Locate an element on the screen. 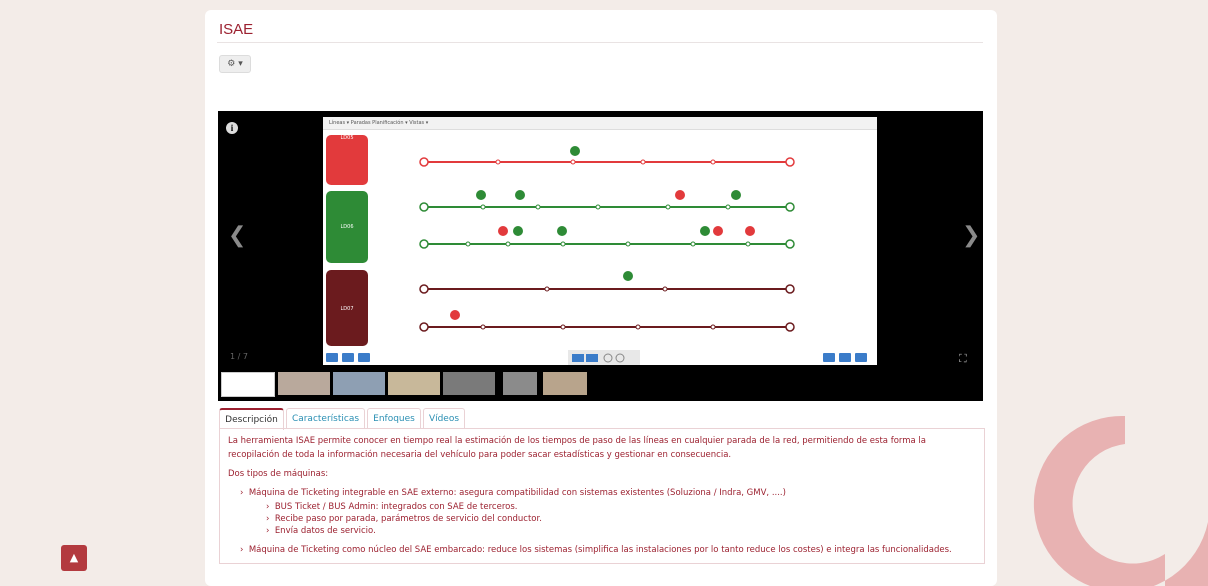  brand-logo-watermark is located at coordinates (1120, 500).